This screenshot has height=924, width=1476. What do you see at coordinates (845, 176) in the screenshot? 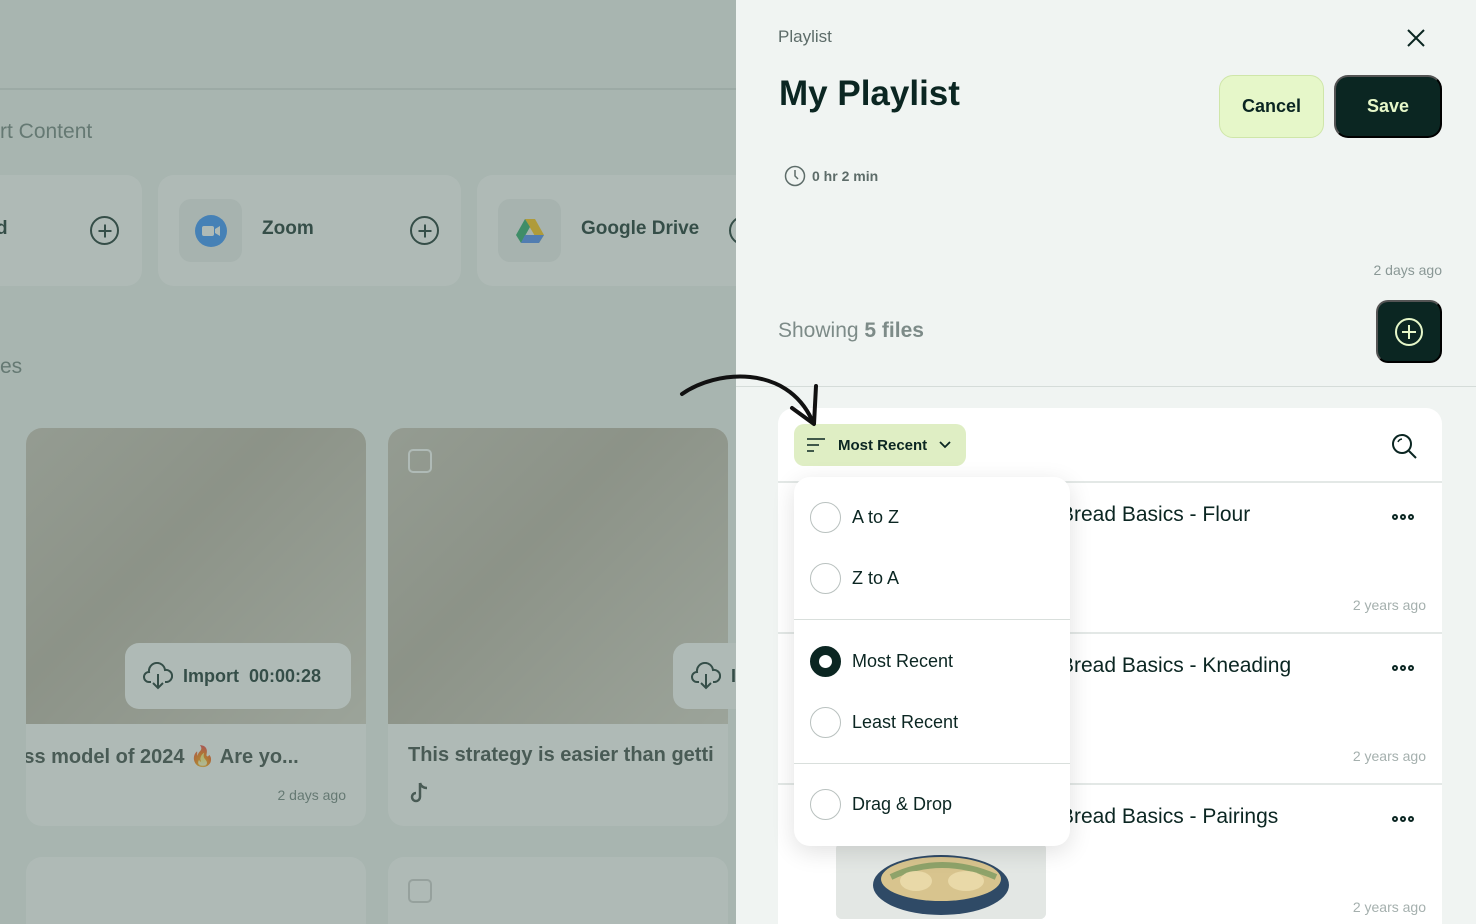
I see `duration-text: 0 hr 2 min` at bounding box center [845, 176].